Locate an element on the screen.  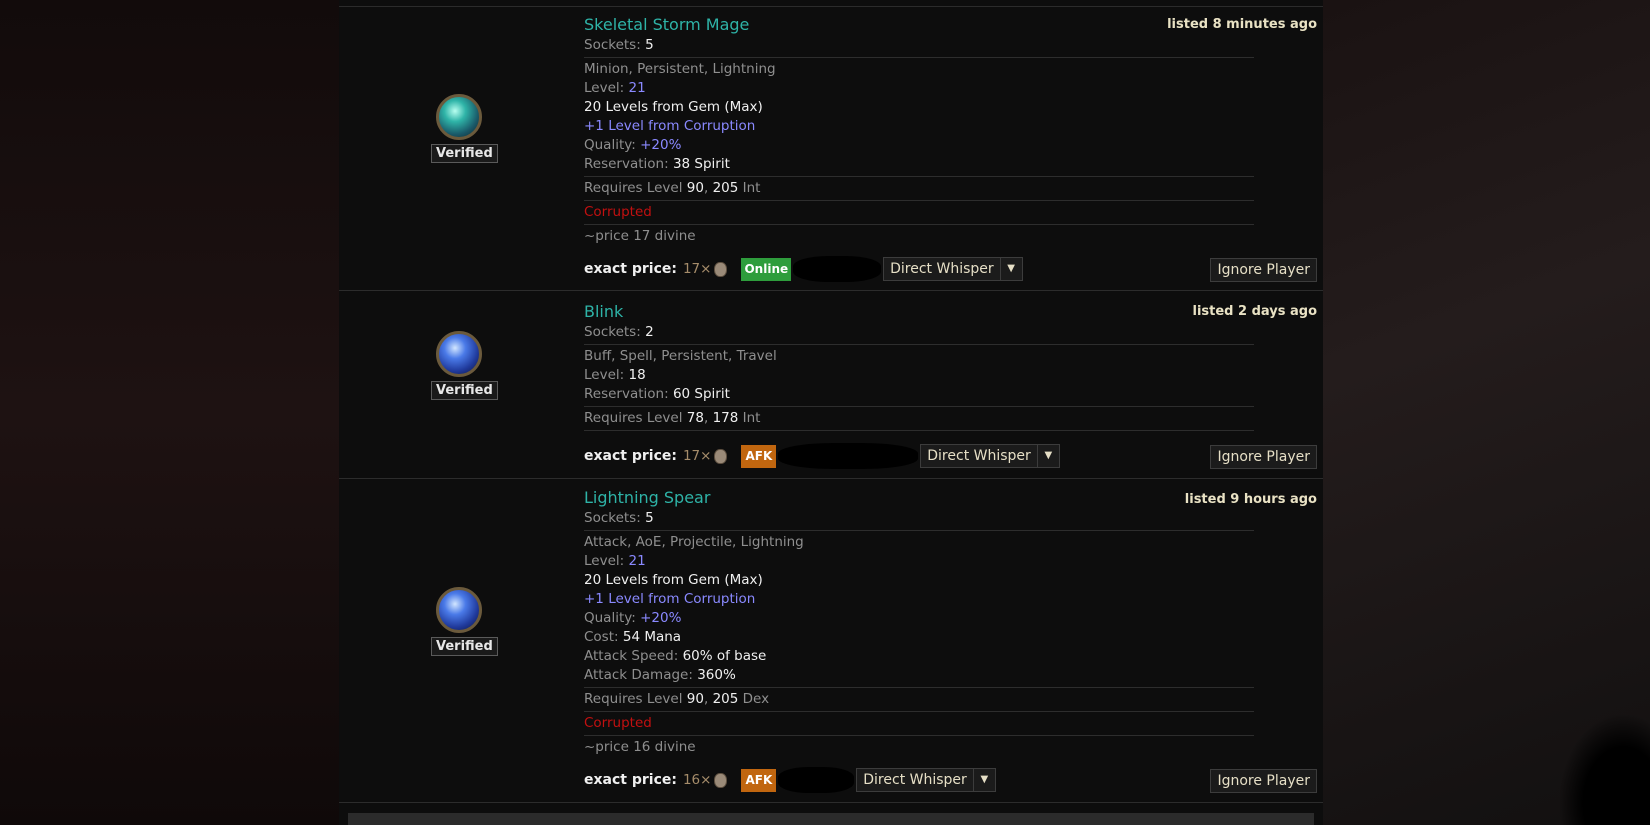
attack-damage-value: 360% is located at coordinates (716, 675).